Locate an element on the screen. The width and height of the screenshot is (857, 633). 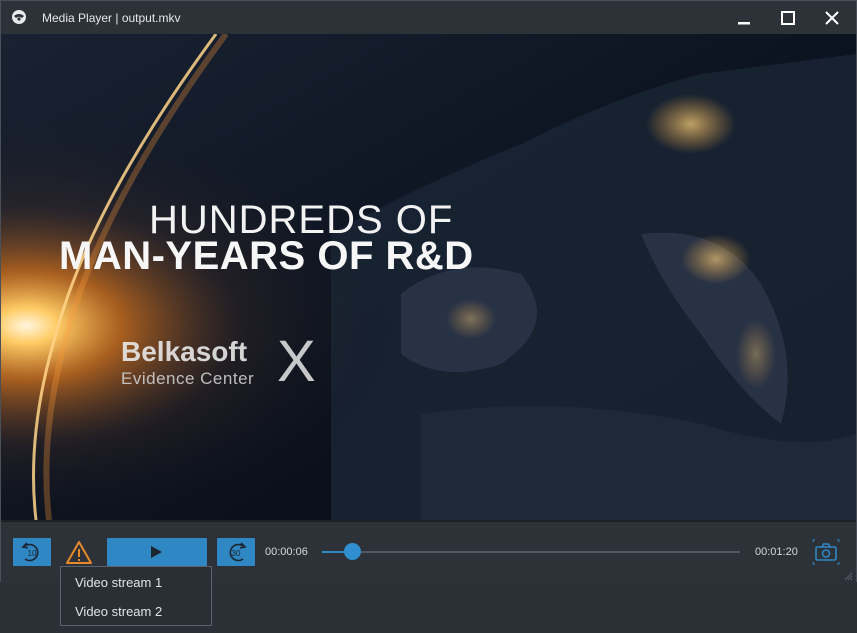
maximize-button is located at coordinates (788, 18).